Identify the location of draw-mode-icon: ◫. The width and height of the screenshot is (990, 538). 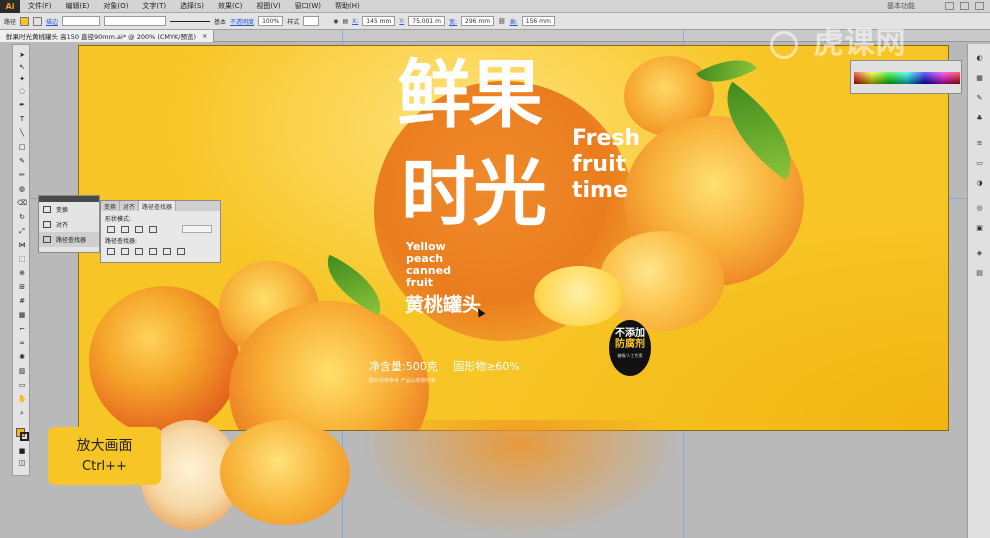
(22, 463).